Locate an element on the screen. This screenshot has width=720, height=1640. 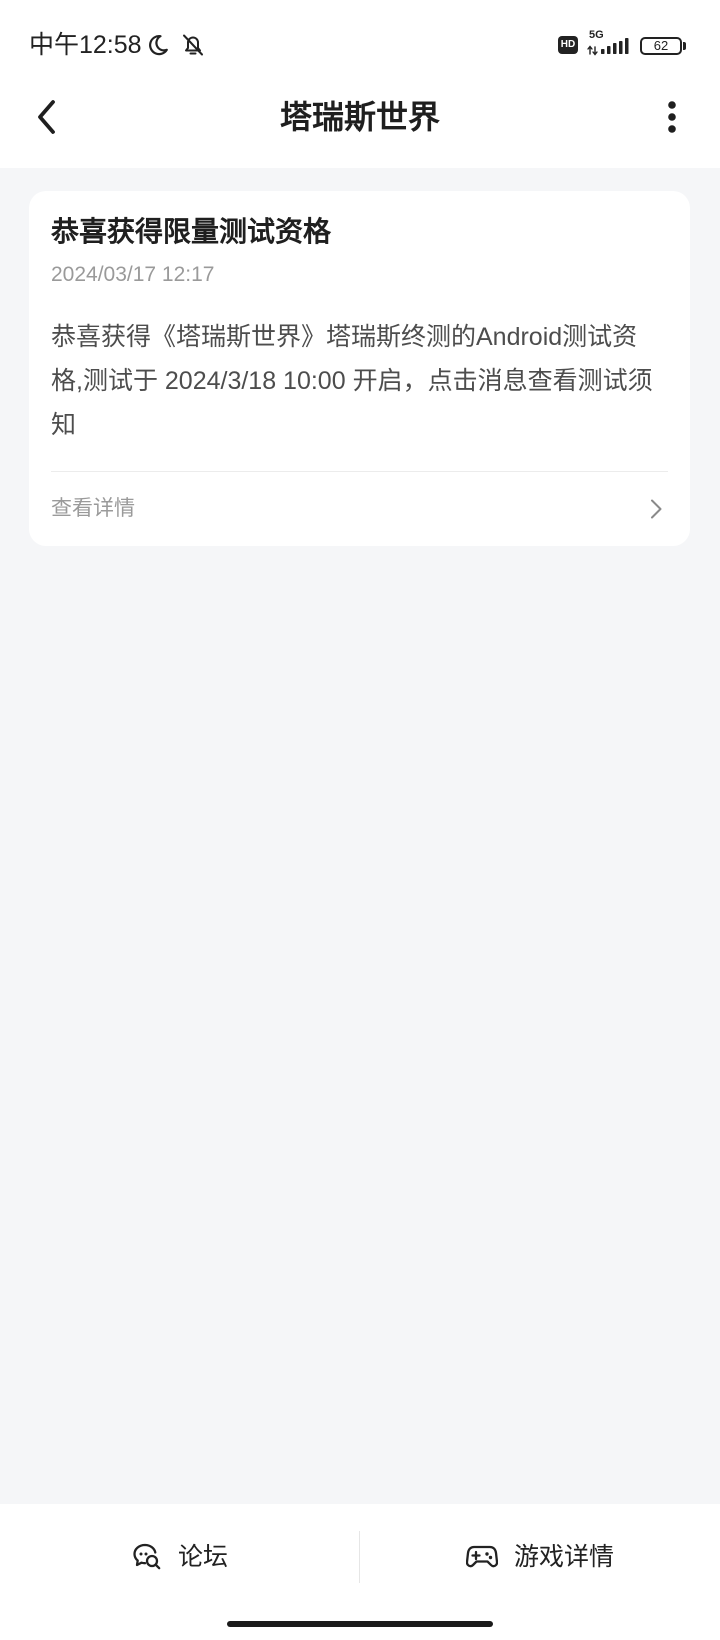
more-vertical-icon is located at coordinates (672, 117).